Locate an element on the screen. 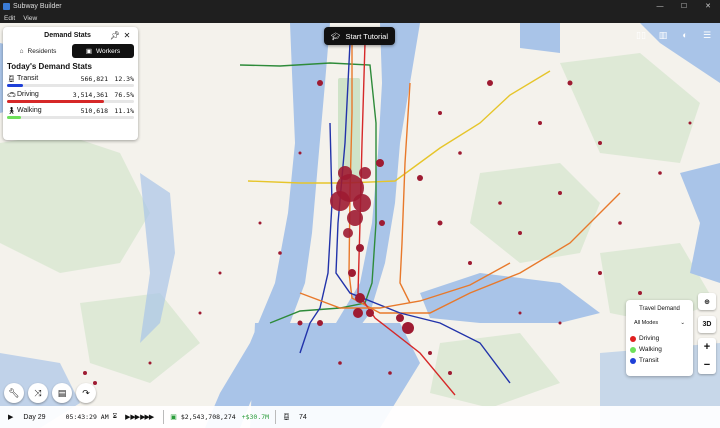  start-tutorial-button: 🎓︎ Start Tutorial is located at coordinates (359, 36).